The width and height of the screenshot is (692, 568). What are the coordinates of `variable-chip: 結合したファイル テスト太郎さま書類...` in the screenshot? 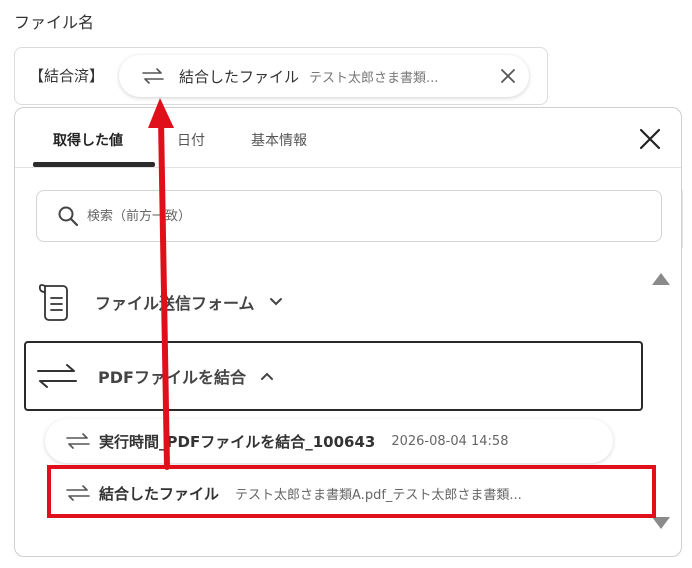 It's located at (324, 76).